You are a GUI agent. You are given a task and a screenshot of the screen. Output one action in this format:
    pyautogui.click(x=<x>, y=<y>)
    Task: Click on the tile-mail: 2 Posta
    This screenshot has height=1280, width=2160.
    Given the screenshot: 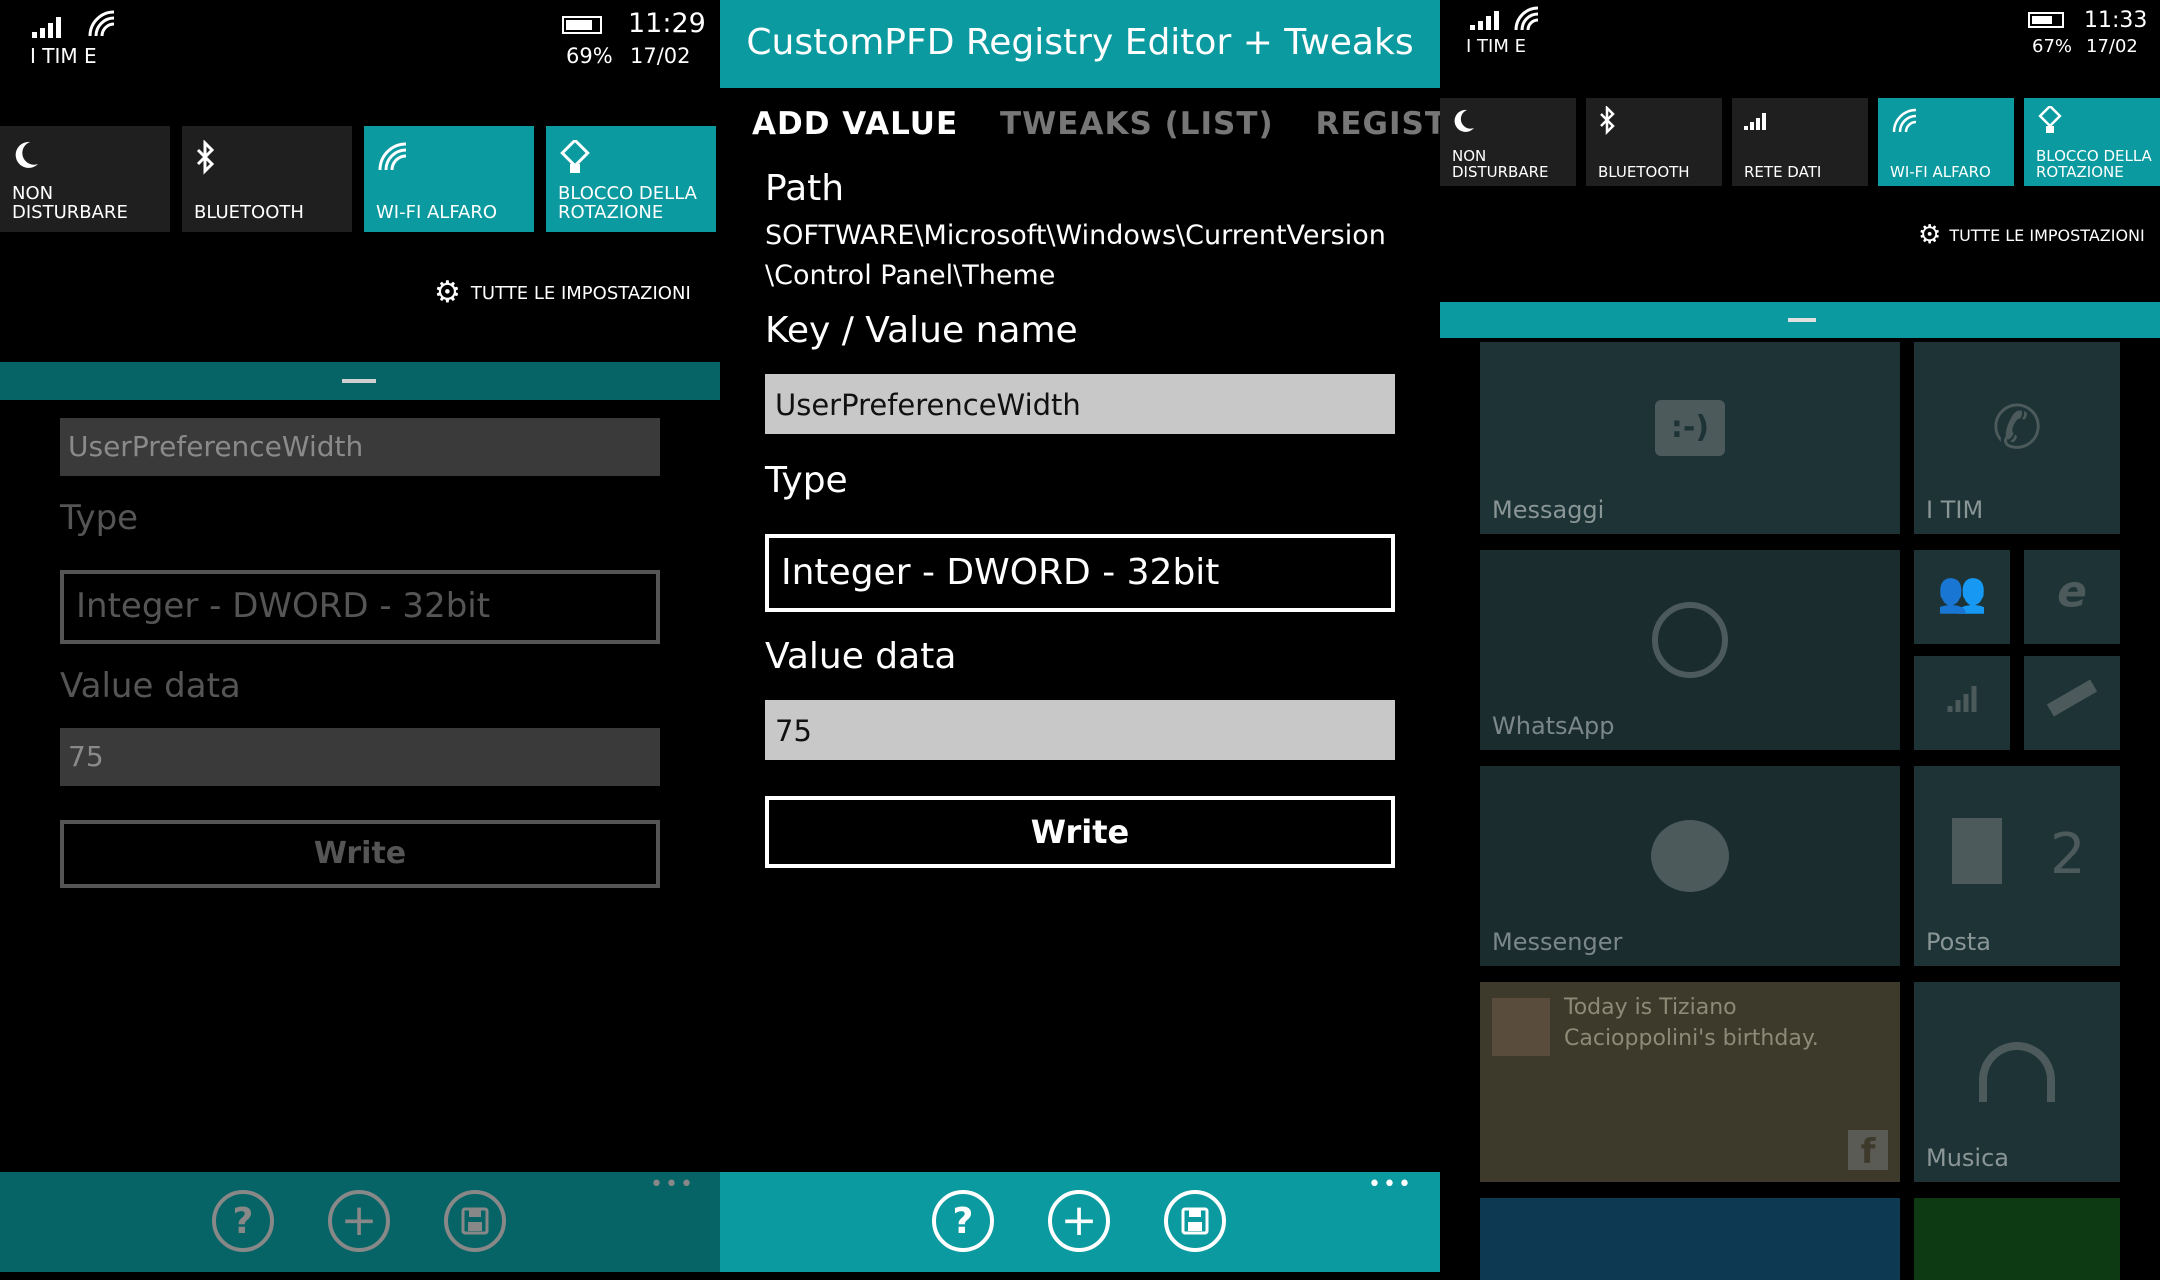 What is the action you would take?
    pyautogui.click(x=2017, y=866)
    